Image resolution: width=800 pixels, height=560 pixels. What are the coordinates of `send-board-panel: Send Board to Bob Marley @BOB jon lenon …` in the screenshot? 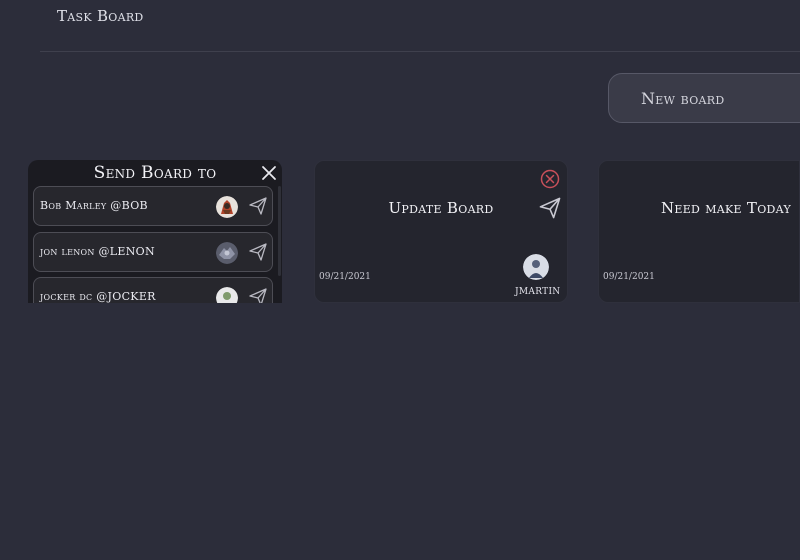 It's located at (155, 231).